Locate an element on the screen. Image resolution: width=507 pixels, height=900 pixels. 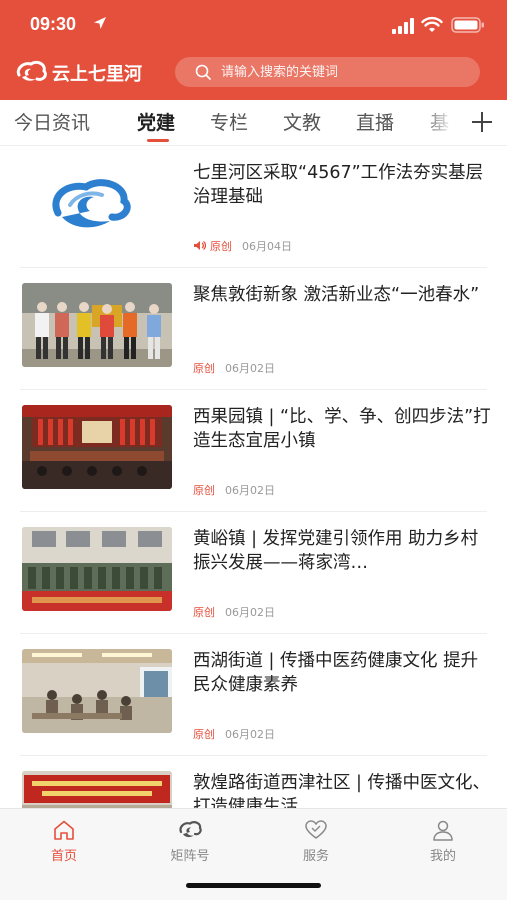
article-meta: 原创 06月04日 is located at coordinates (242, 246).